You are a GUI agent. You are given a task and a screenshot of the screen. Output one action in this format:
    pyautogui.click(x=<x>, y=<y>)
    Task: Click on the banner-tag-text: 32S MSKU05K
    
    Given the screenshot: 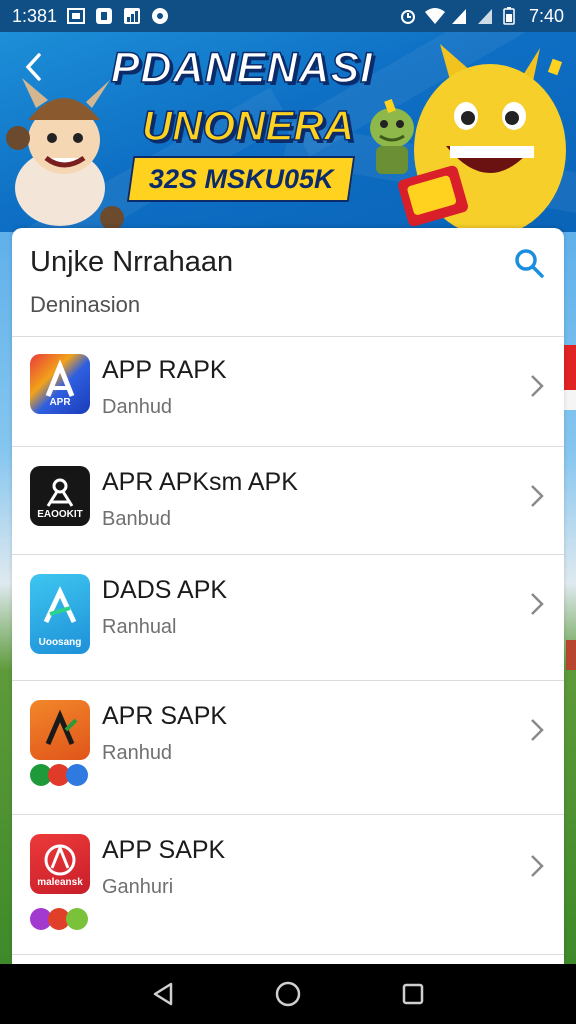 What is the action you would take?
    pyautogui.click(x=241, y=178)
    